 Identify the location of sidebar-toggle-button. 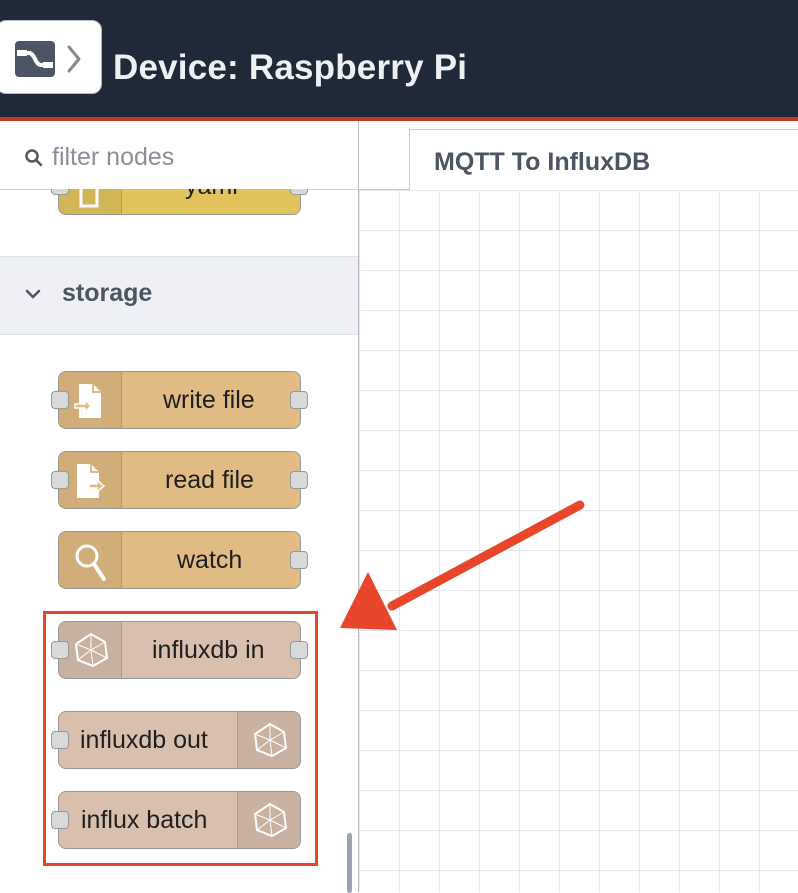
(51, 57).